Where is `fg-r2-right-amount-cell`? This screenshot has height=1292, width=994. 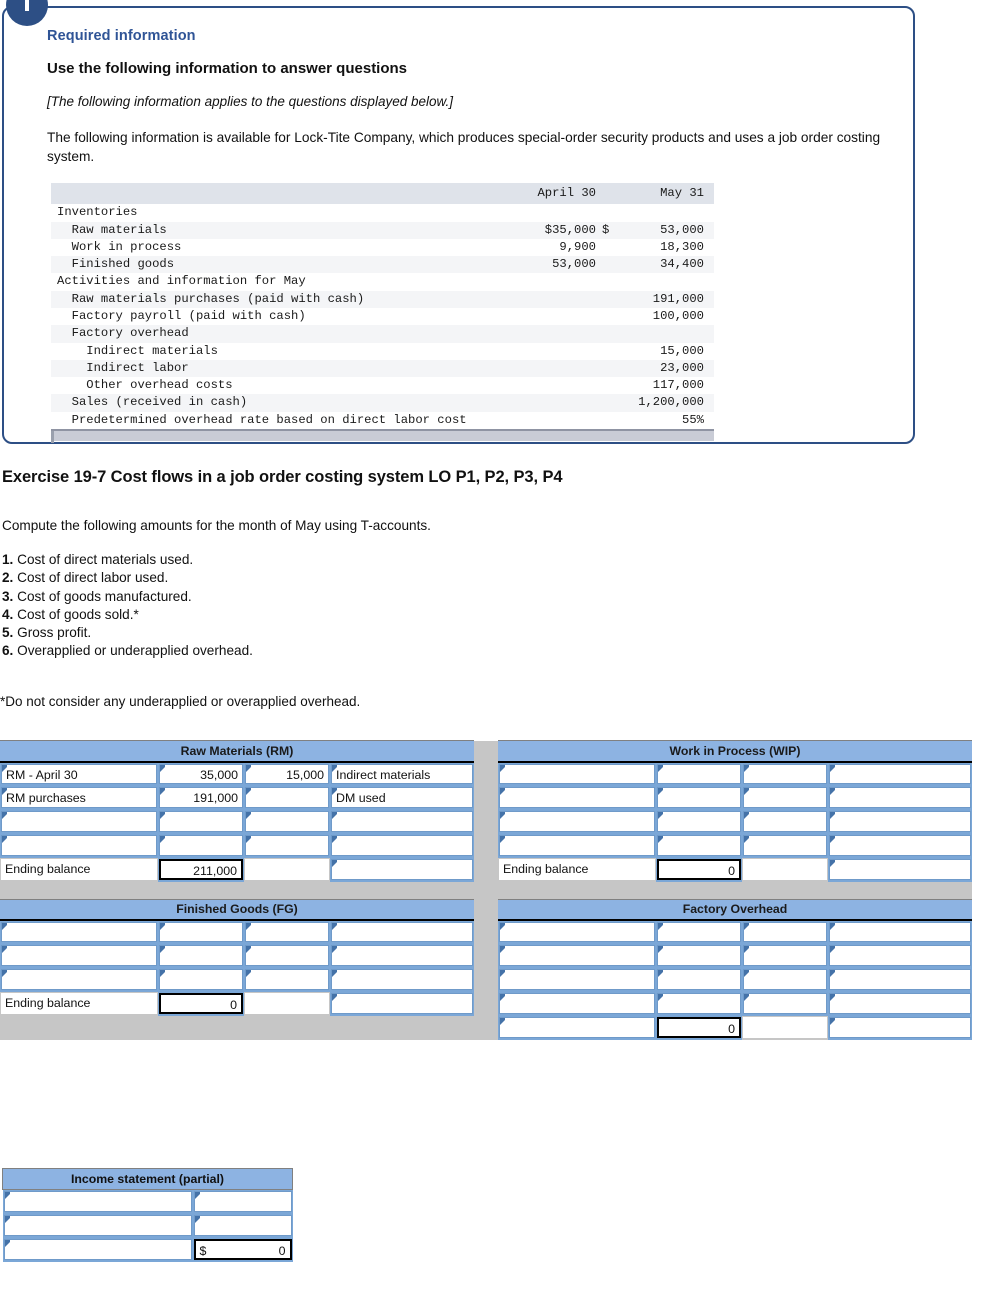
fg-r2-right-amount-cell is located at coordinates (287, 980).